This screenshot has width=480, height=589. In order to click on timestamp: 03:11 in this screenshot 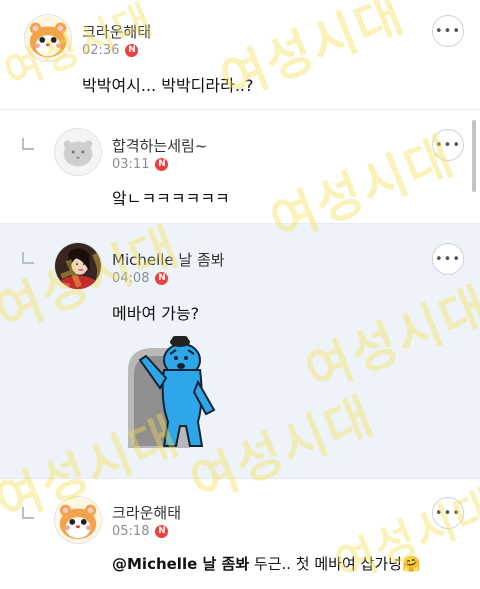, I will do `click(131, 164)`.